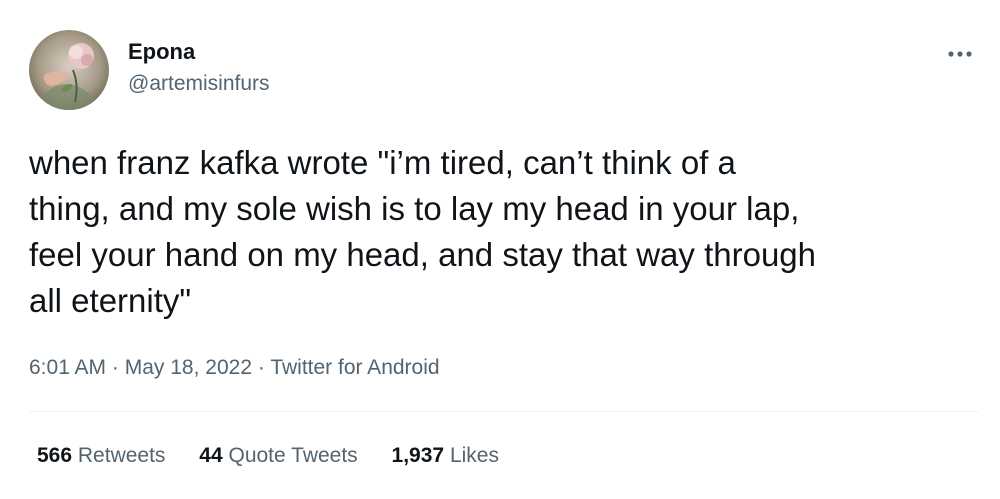  I want to click on more-options-button, so click(960, 54).